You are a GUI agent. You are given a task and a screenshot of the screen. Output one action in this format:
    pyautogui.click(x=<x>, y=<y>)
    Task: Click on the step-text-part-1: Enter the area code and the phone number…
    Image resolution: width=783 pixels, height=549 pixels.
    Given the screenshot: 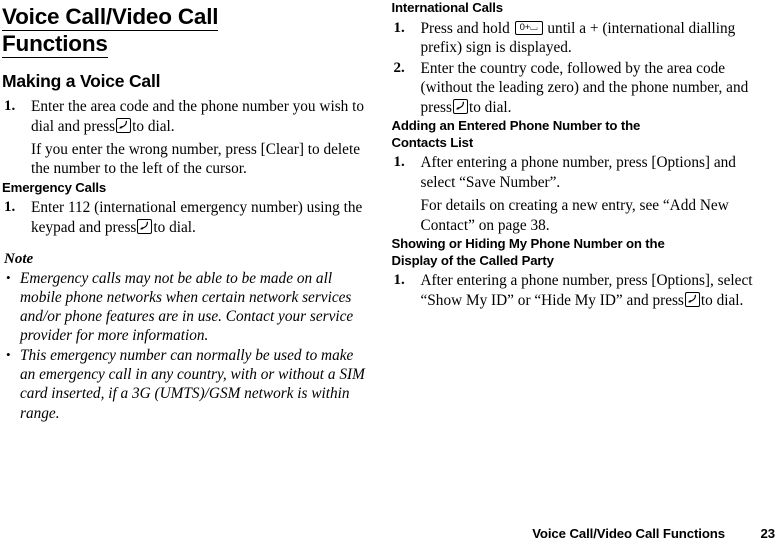 What is the action you would take?
    pyautogui.click(x=198, y=116)
    